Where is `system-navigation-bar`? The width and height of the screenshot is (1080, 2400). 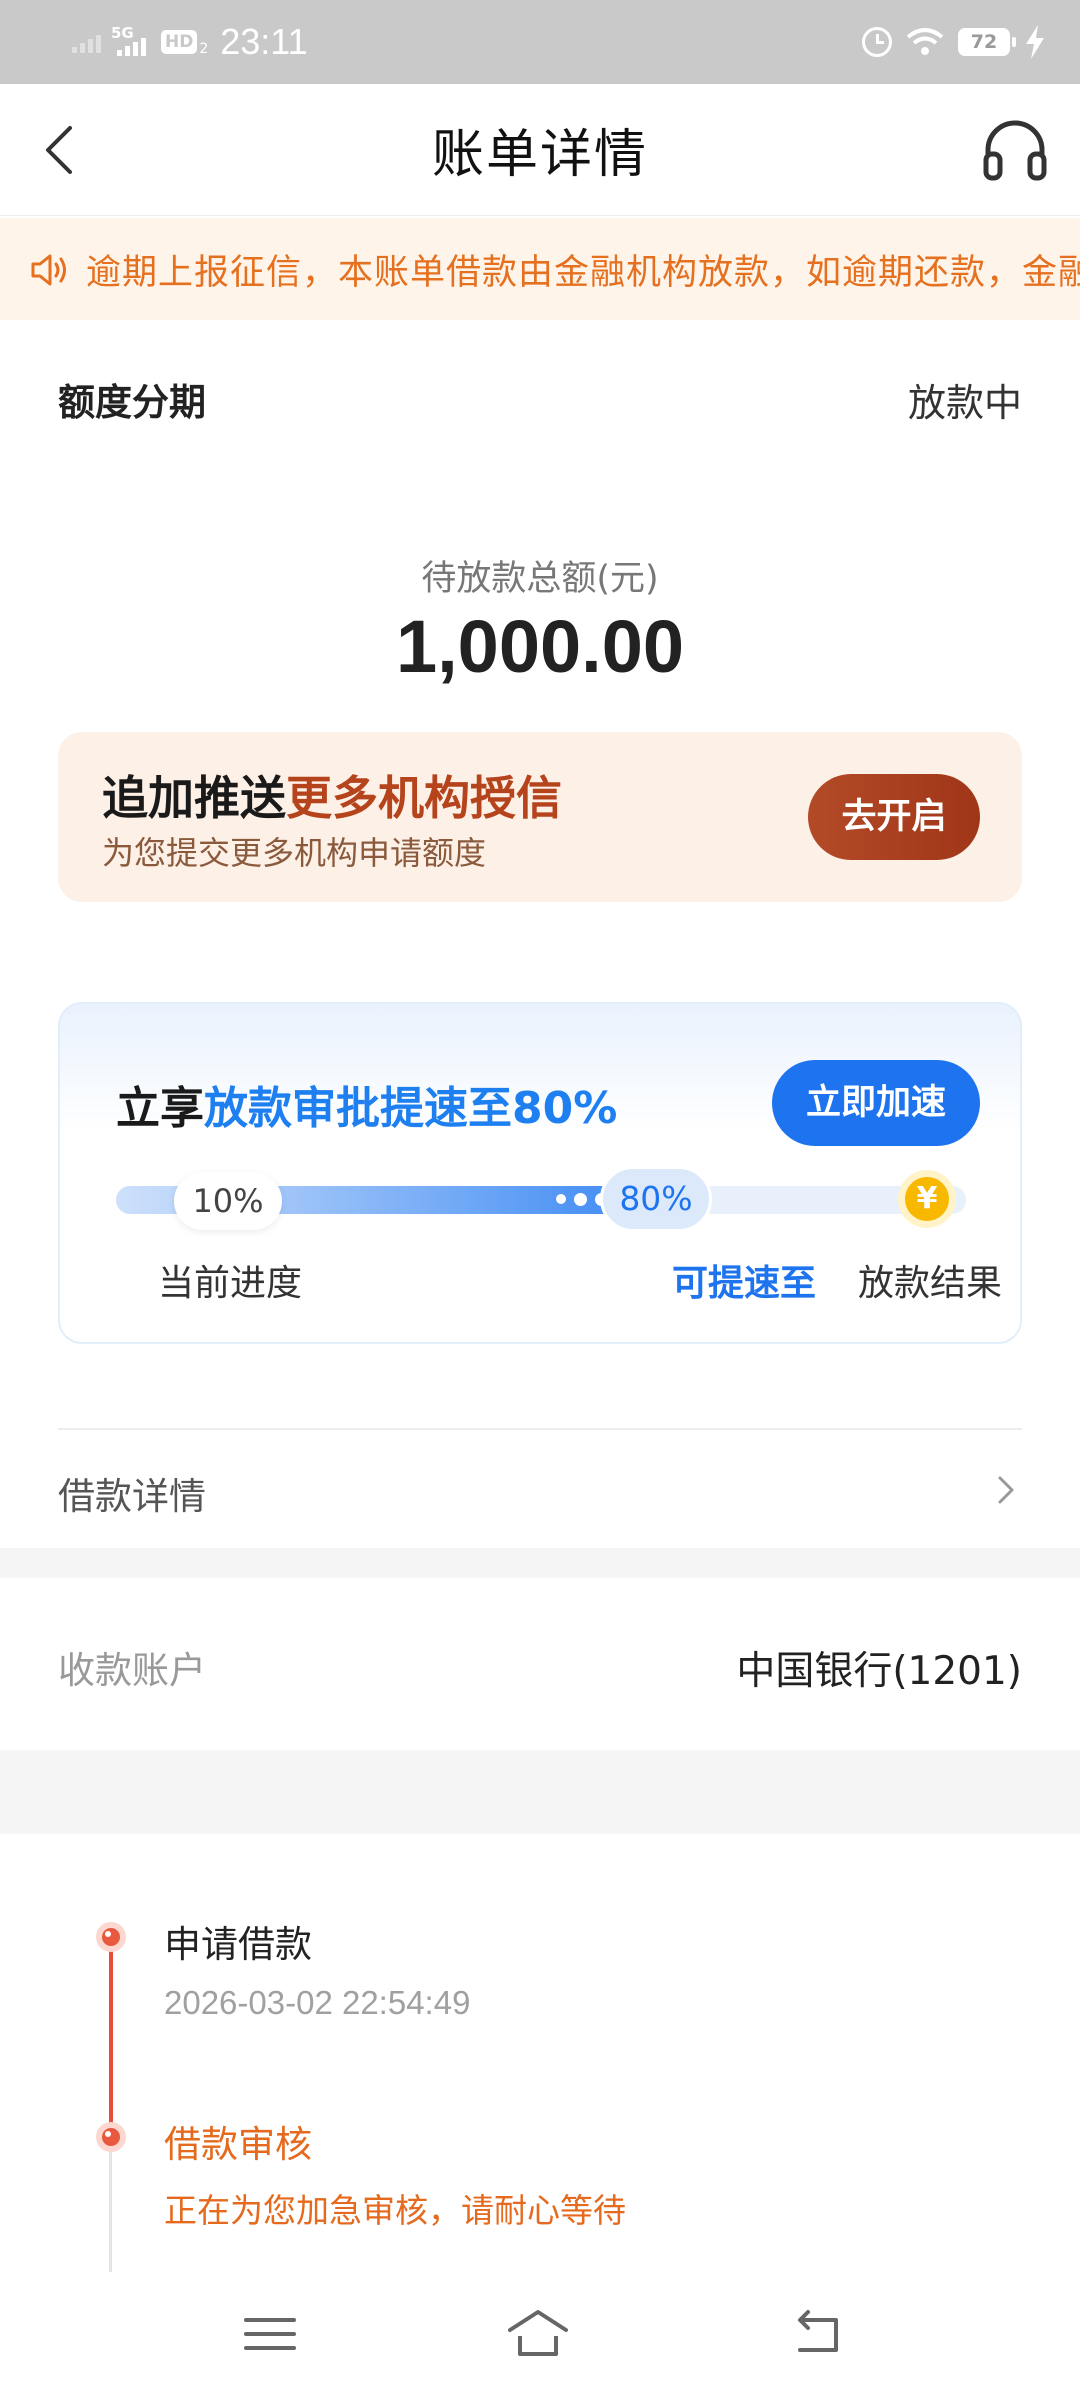 system-navigation-bar is located at coordinates (540, 2336).